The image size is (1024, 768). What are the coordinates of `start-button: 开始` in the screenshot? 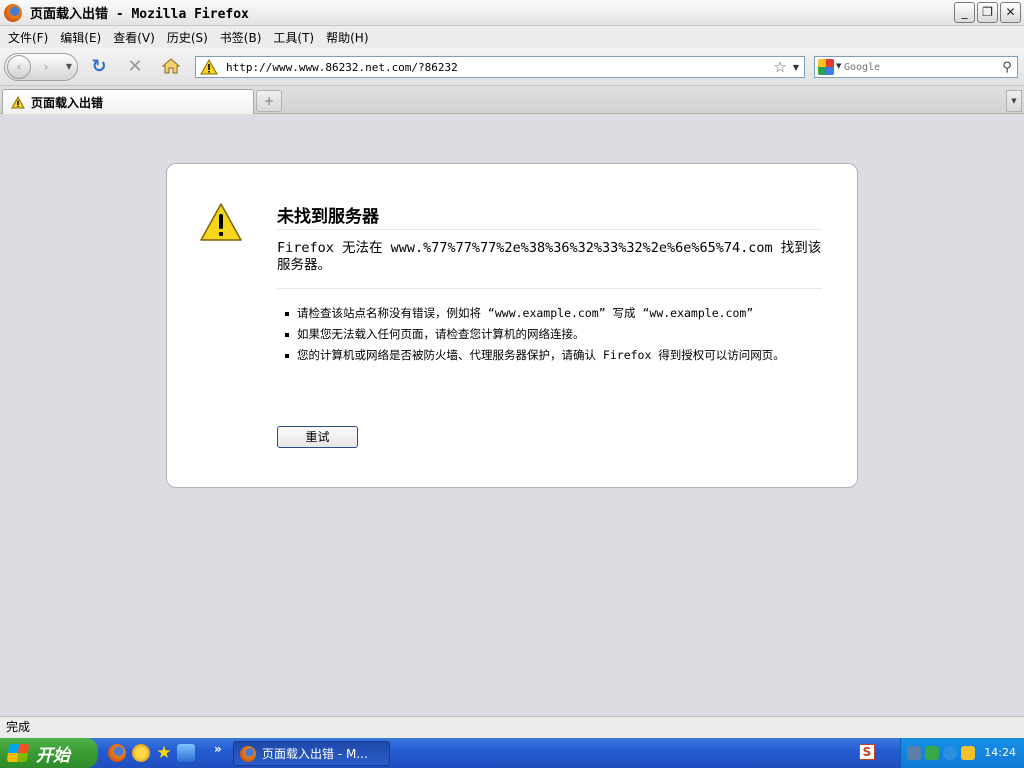 It's located at (49, 753).